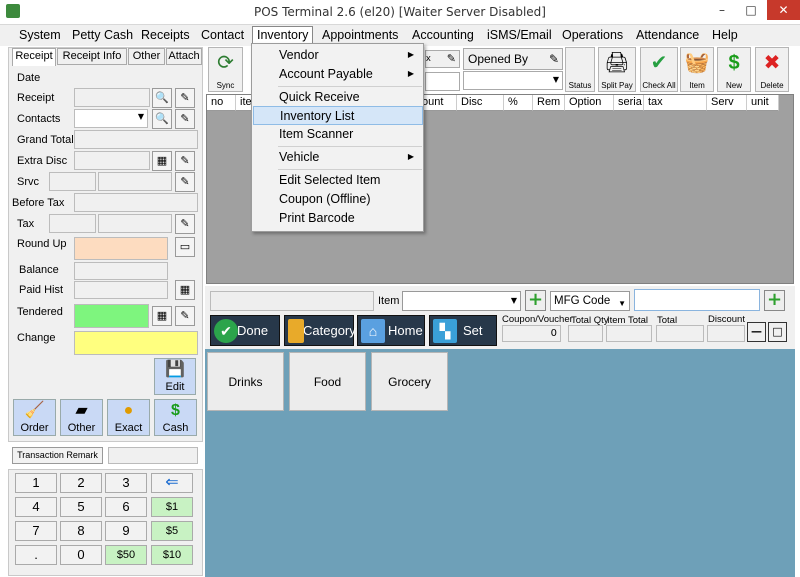 Image resolution: width=800 pixels, height=577 pixels. Describe the element at coordinates (34, 57) in the screenshot. I see `tab-receipt: Receipt` at that location.